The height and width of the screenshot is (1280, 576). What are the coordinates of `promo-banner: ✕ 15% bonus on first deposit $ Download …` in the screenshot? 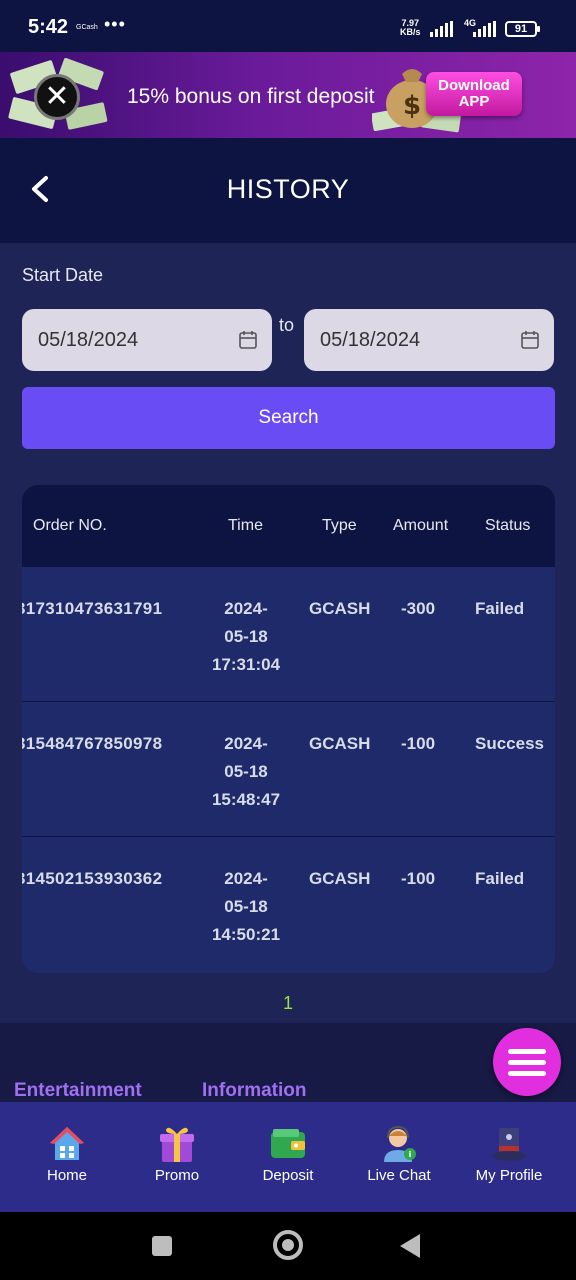 It's located at (288, 95).